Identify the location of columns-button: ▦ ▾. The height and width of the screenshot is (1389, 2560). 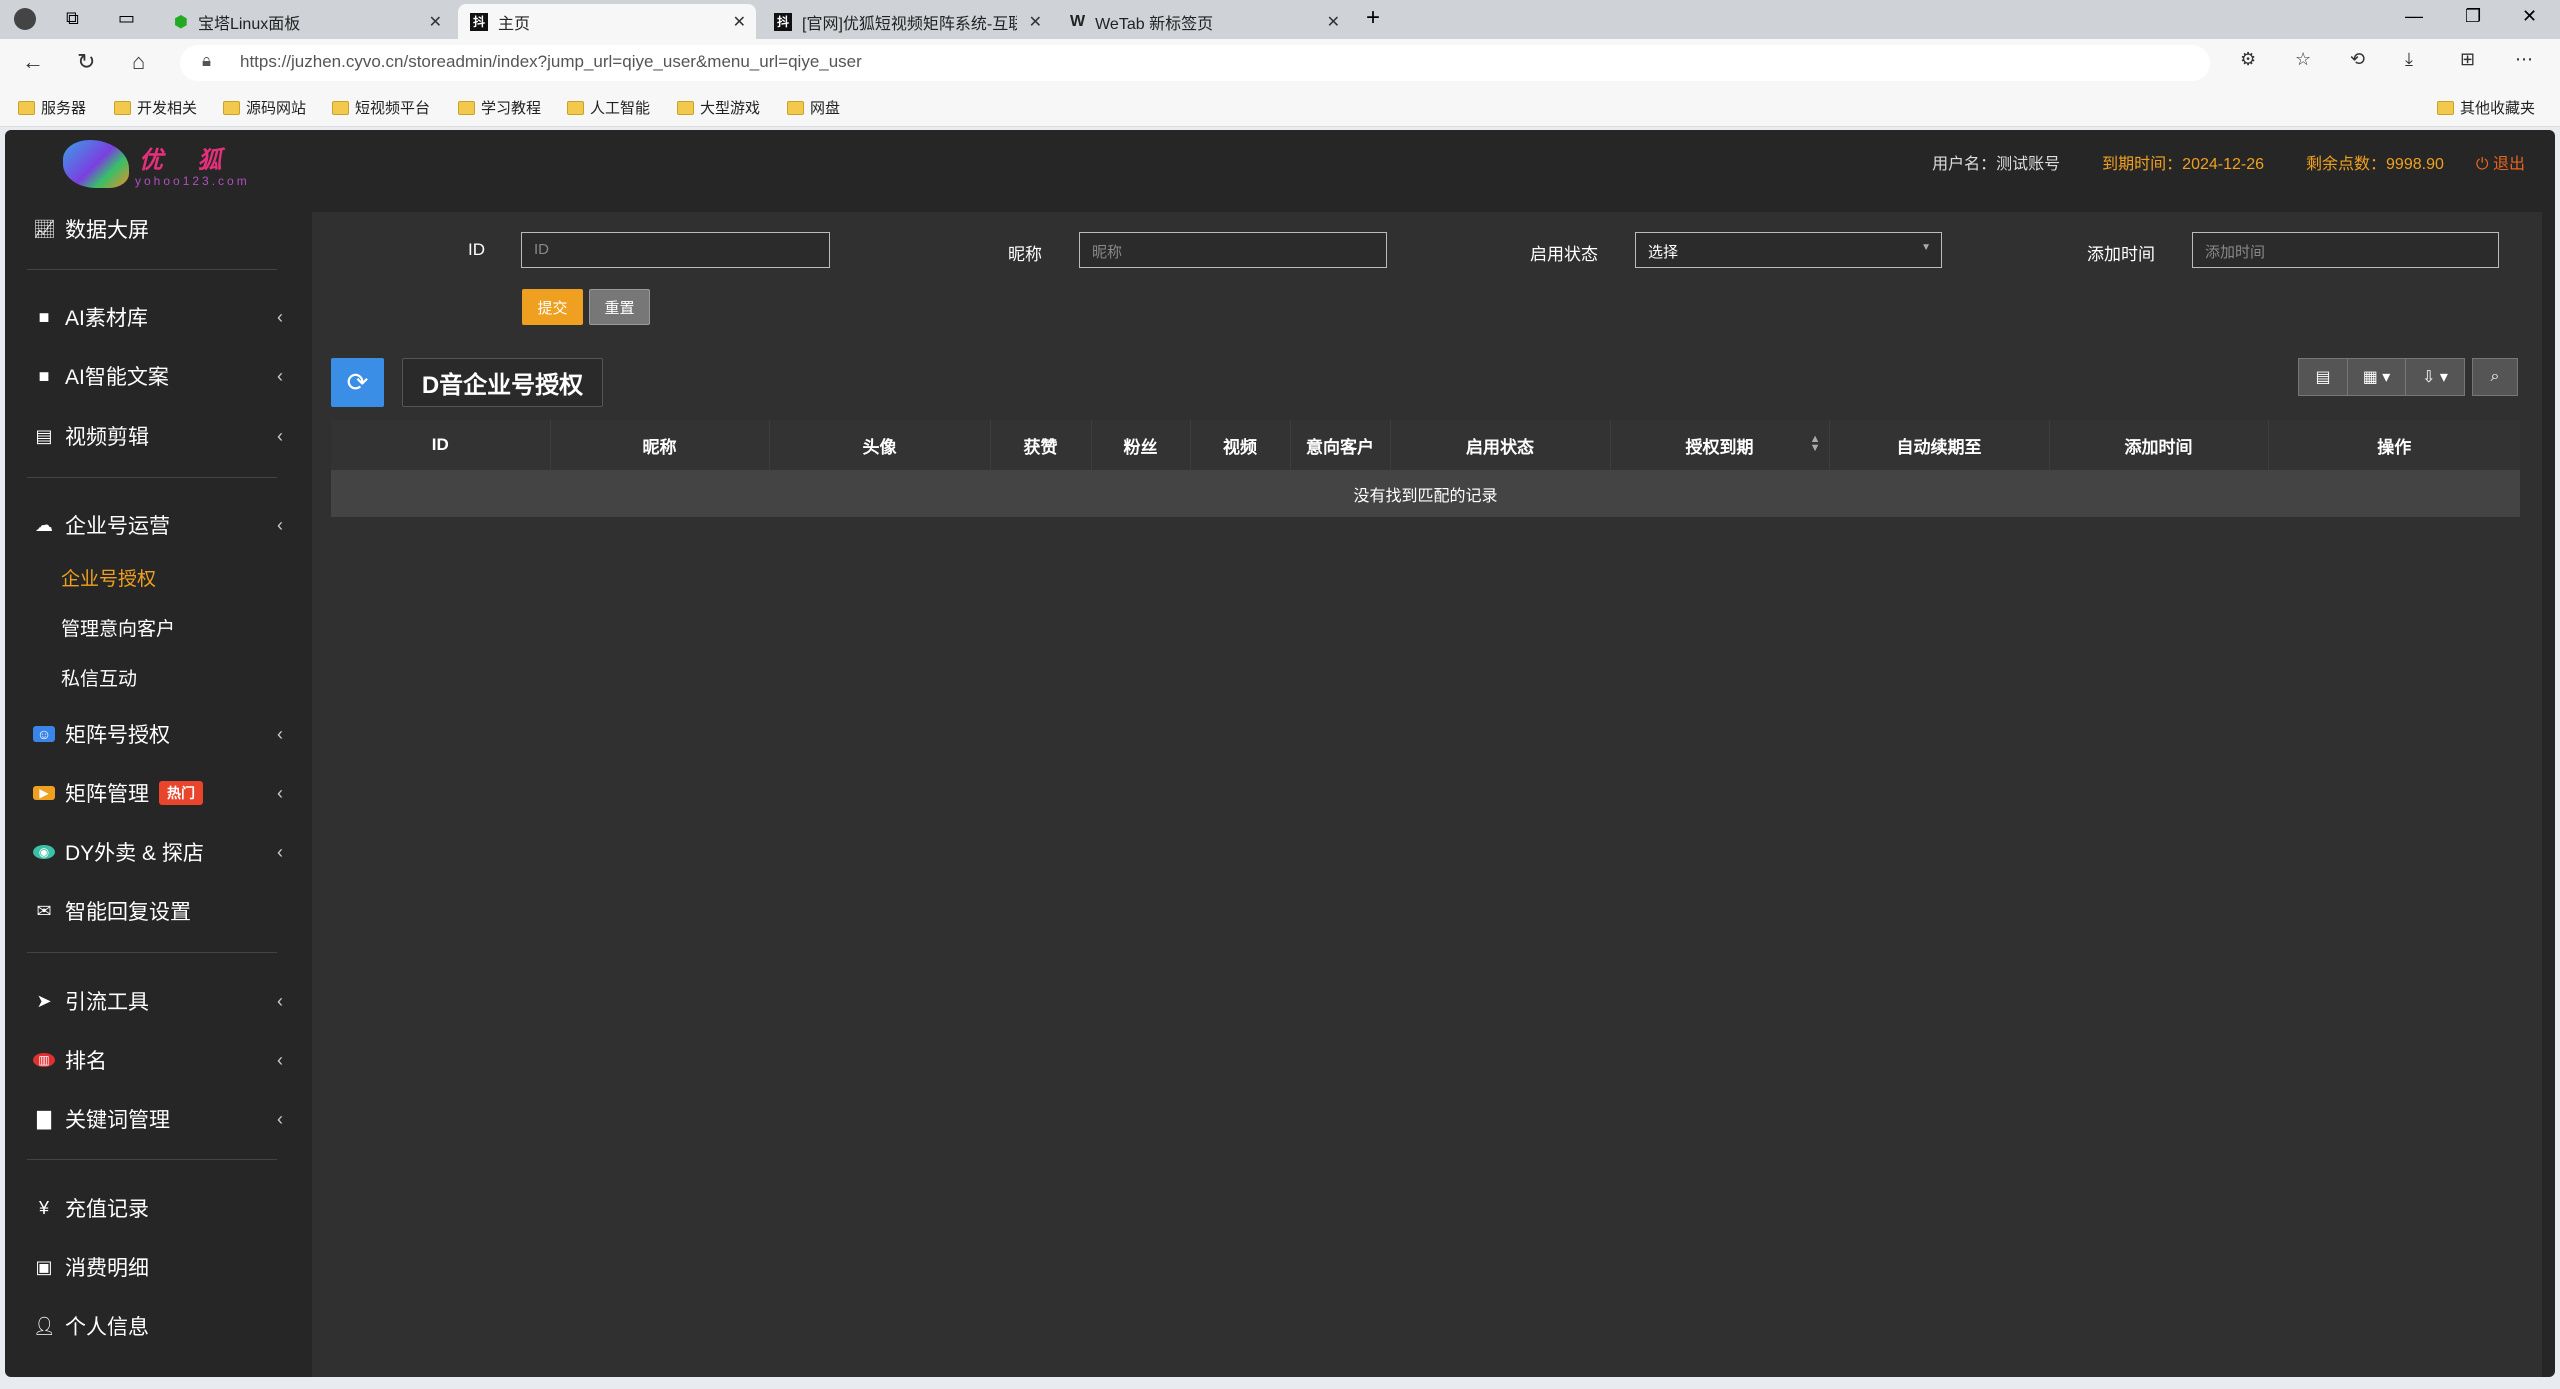
(2376, 377).